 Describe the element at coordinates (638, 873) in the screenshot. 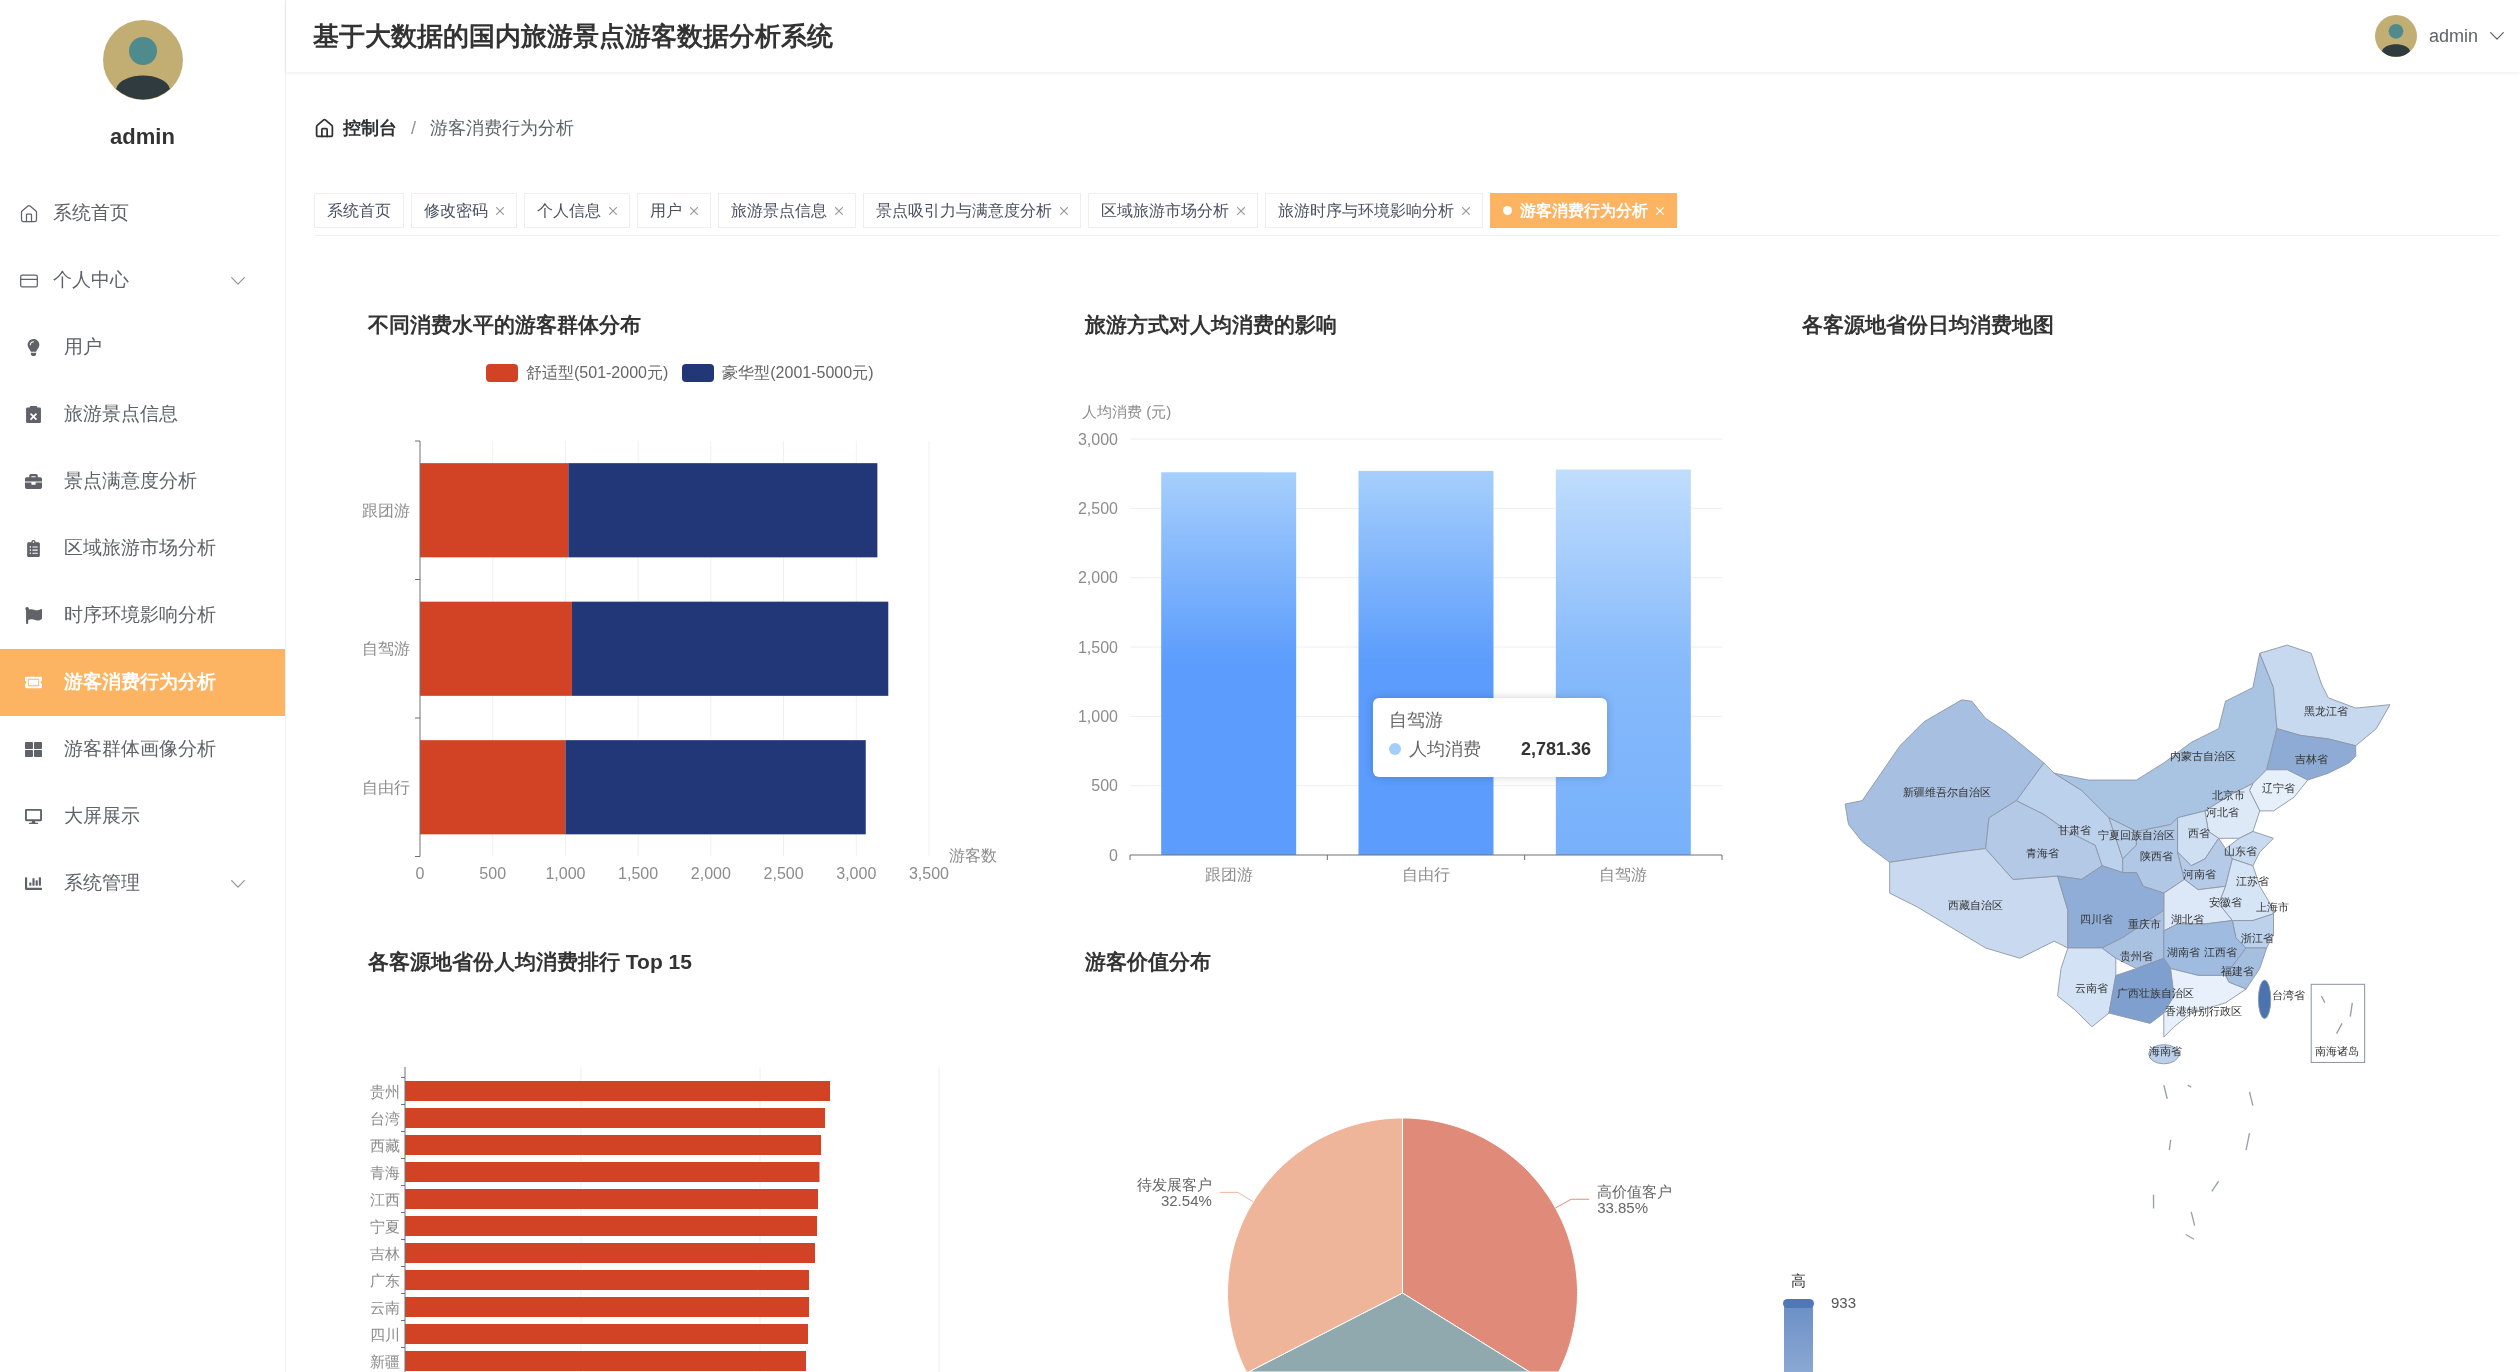

I see `x-tick-label: 1,500` at that location.